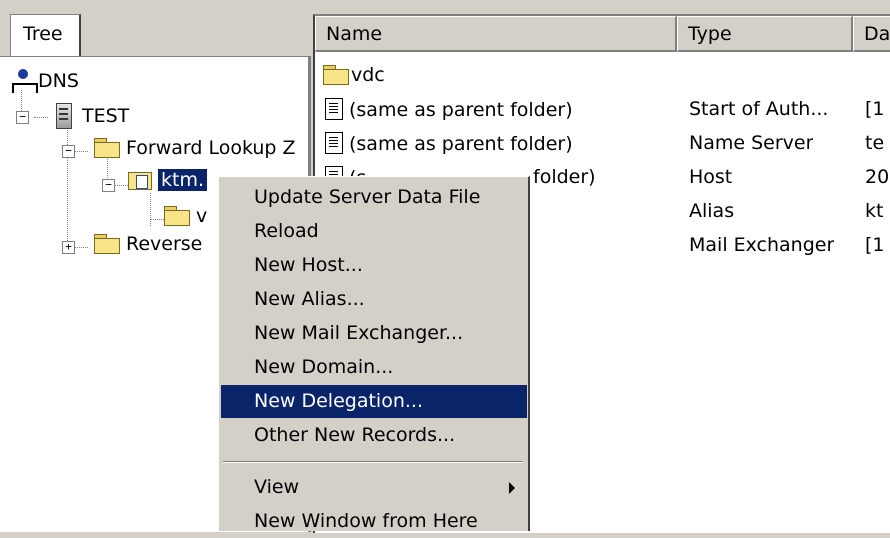 The height and width of the screenshot is (538, 890). I want to click on tree-node-reverse-lookup: Reverse, so click(148, 244).